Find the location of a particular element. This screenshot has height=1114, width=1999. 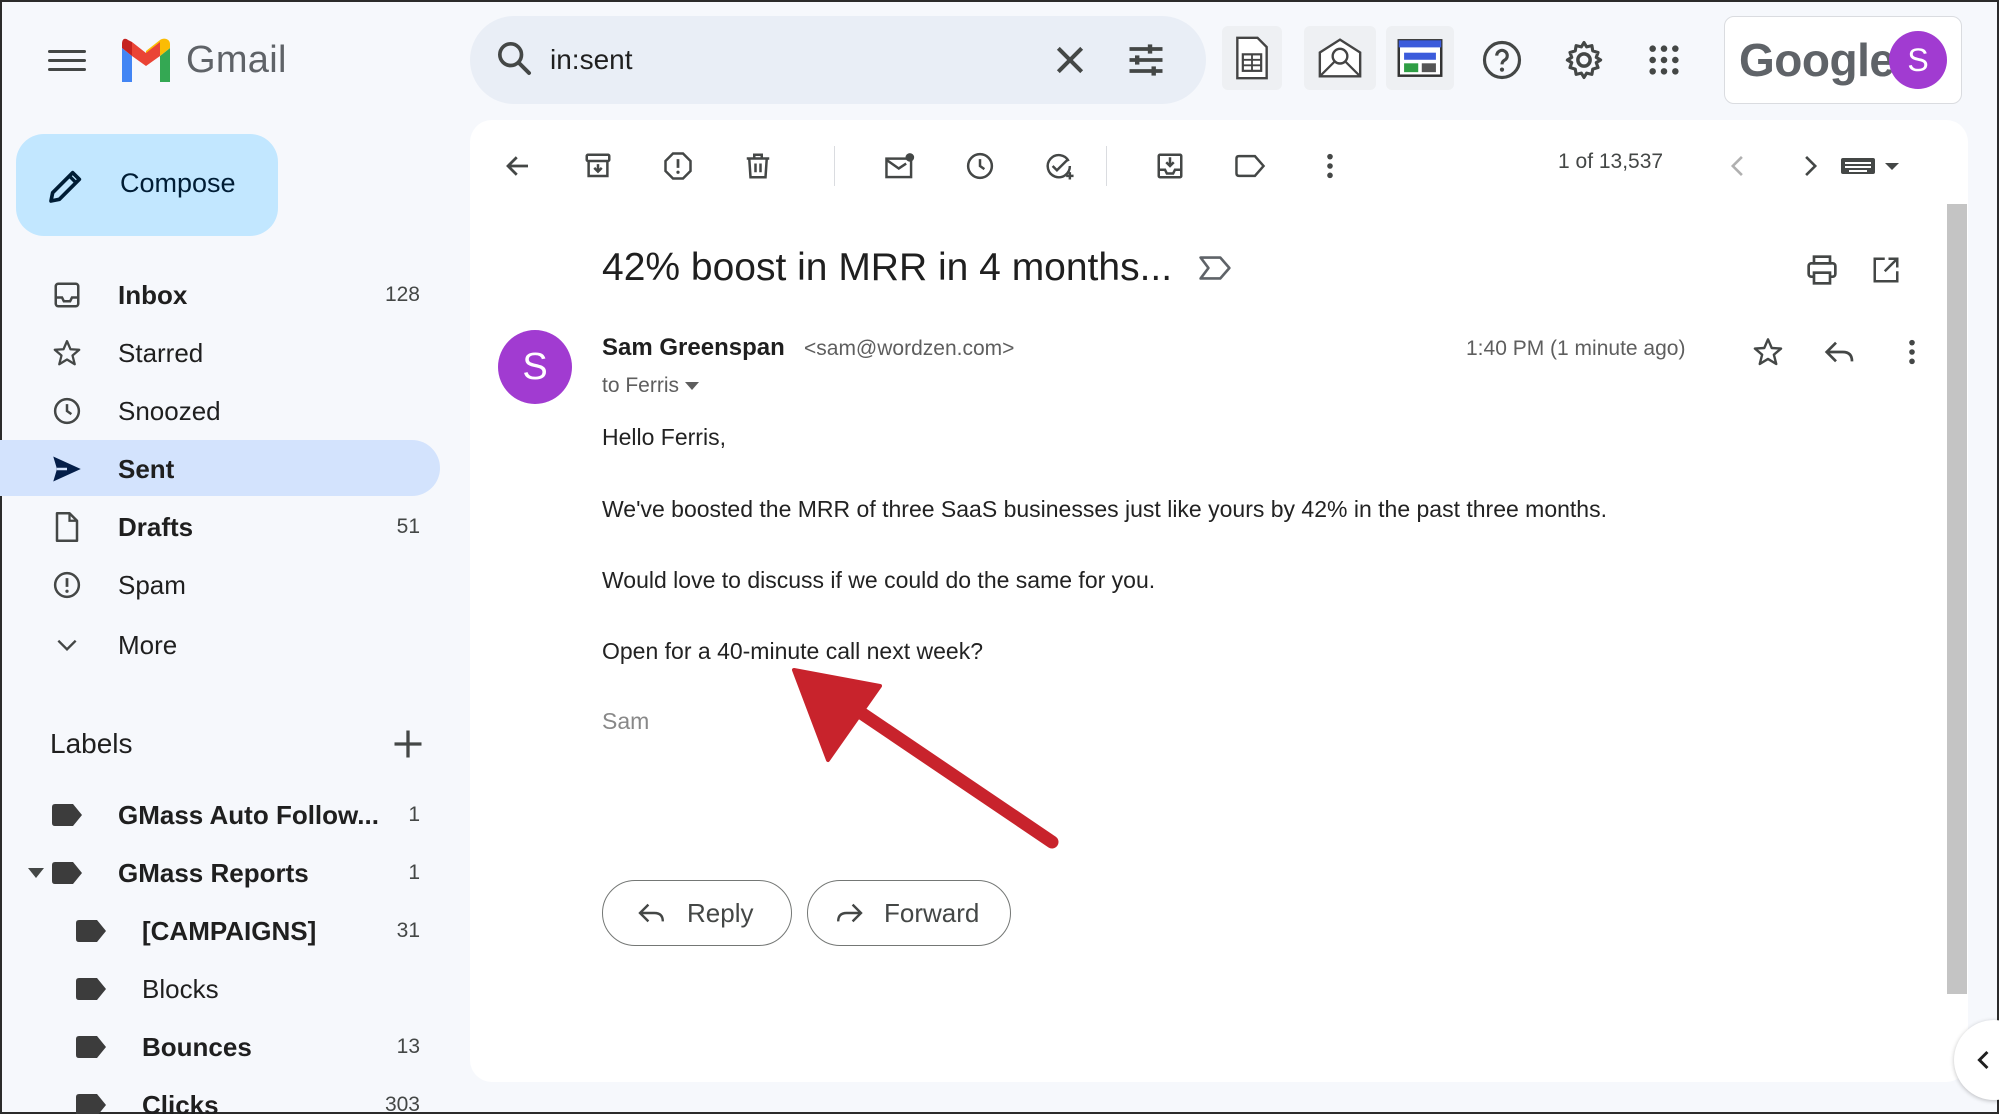

mark-unread-icon is located at coordinates (900, 166).